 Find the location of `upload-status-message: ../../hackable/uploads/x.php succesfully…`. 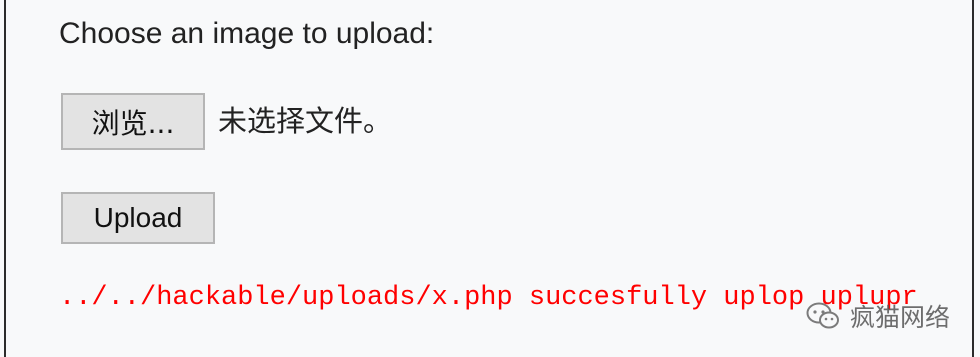

upload-status-message: ../../hackable/uploads/x.php succesfully… is located at coordinates (488, 298).